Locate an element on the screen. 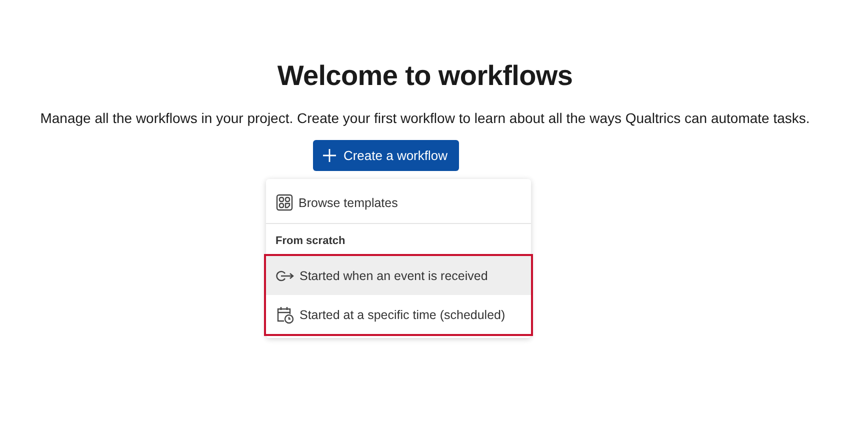 Image resolution: width=850 pixels, height=425 pixels. menu-item: Started at a specific time (scheduled) is located at coordinates (398, 314).